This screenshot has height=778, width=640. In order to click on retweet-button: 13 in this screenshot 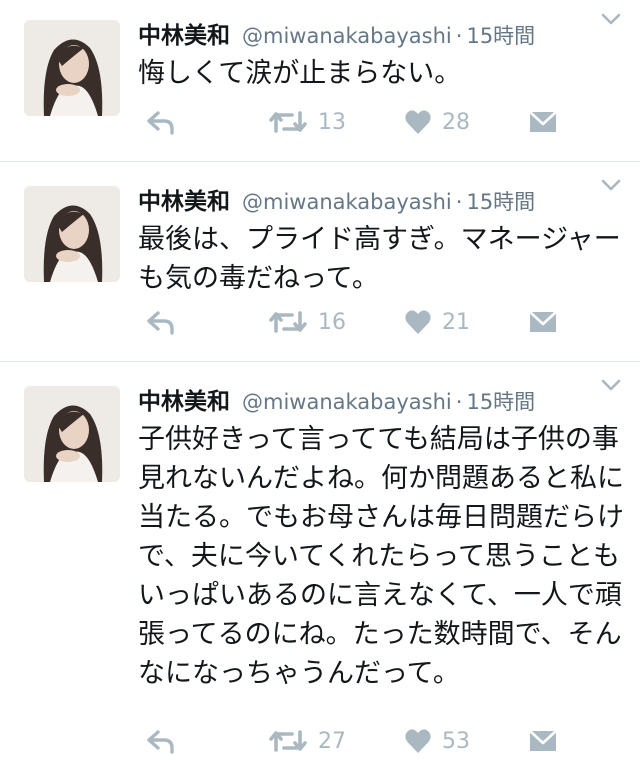, I will do `click(307, 122)`.